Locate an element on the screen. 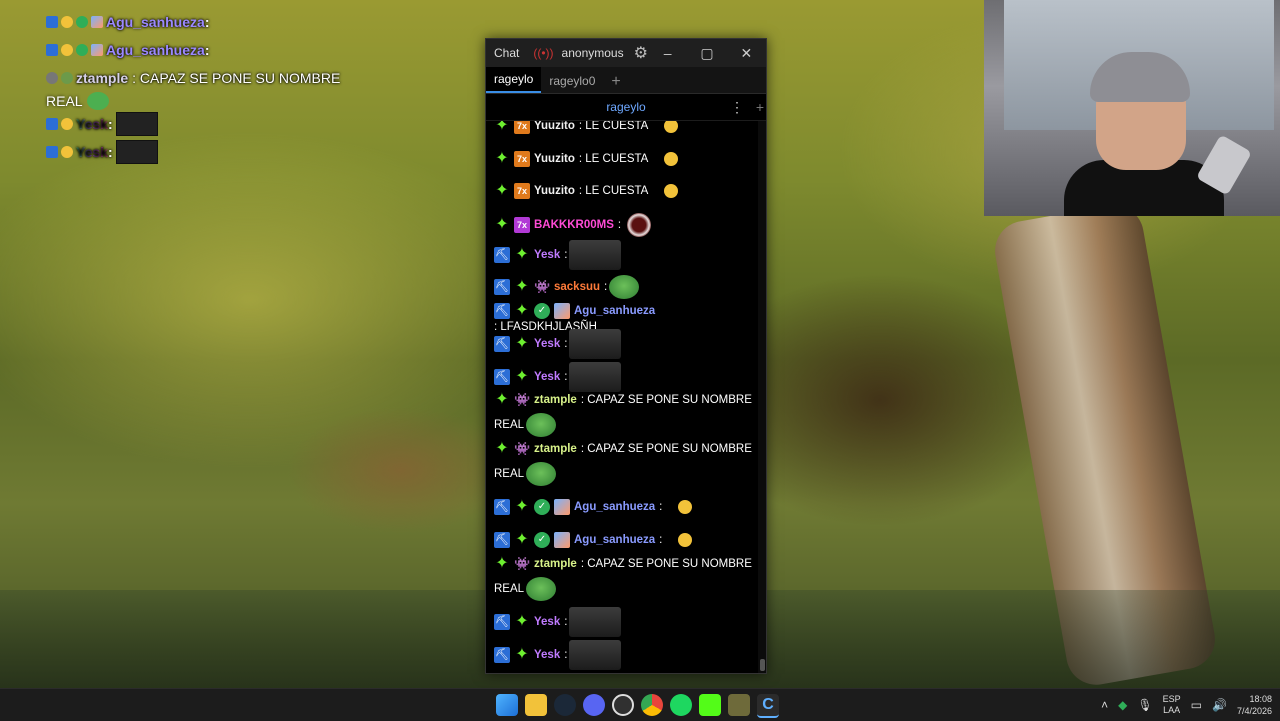 Image resolution: width=1280 pixels, height=721 pixels. channel-name: rageylo is located at coordinates (625, 107).